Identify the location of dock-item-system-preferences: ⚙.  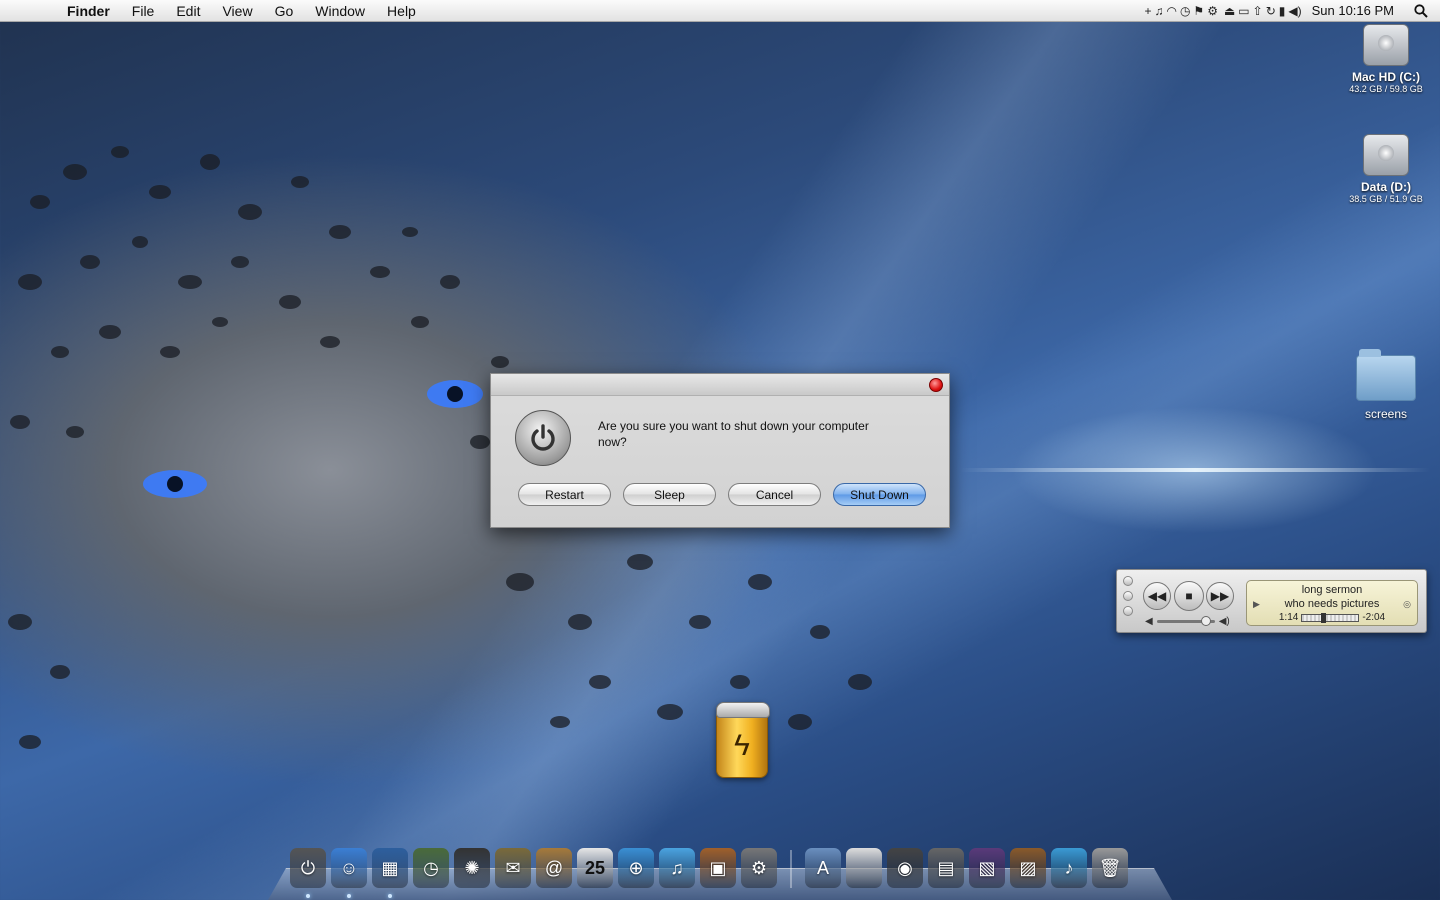
(759, 868).